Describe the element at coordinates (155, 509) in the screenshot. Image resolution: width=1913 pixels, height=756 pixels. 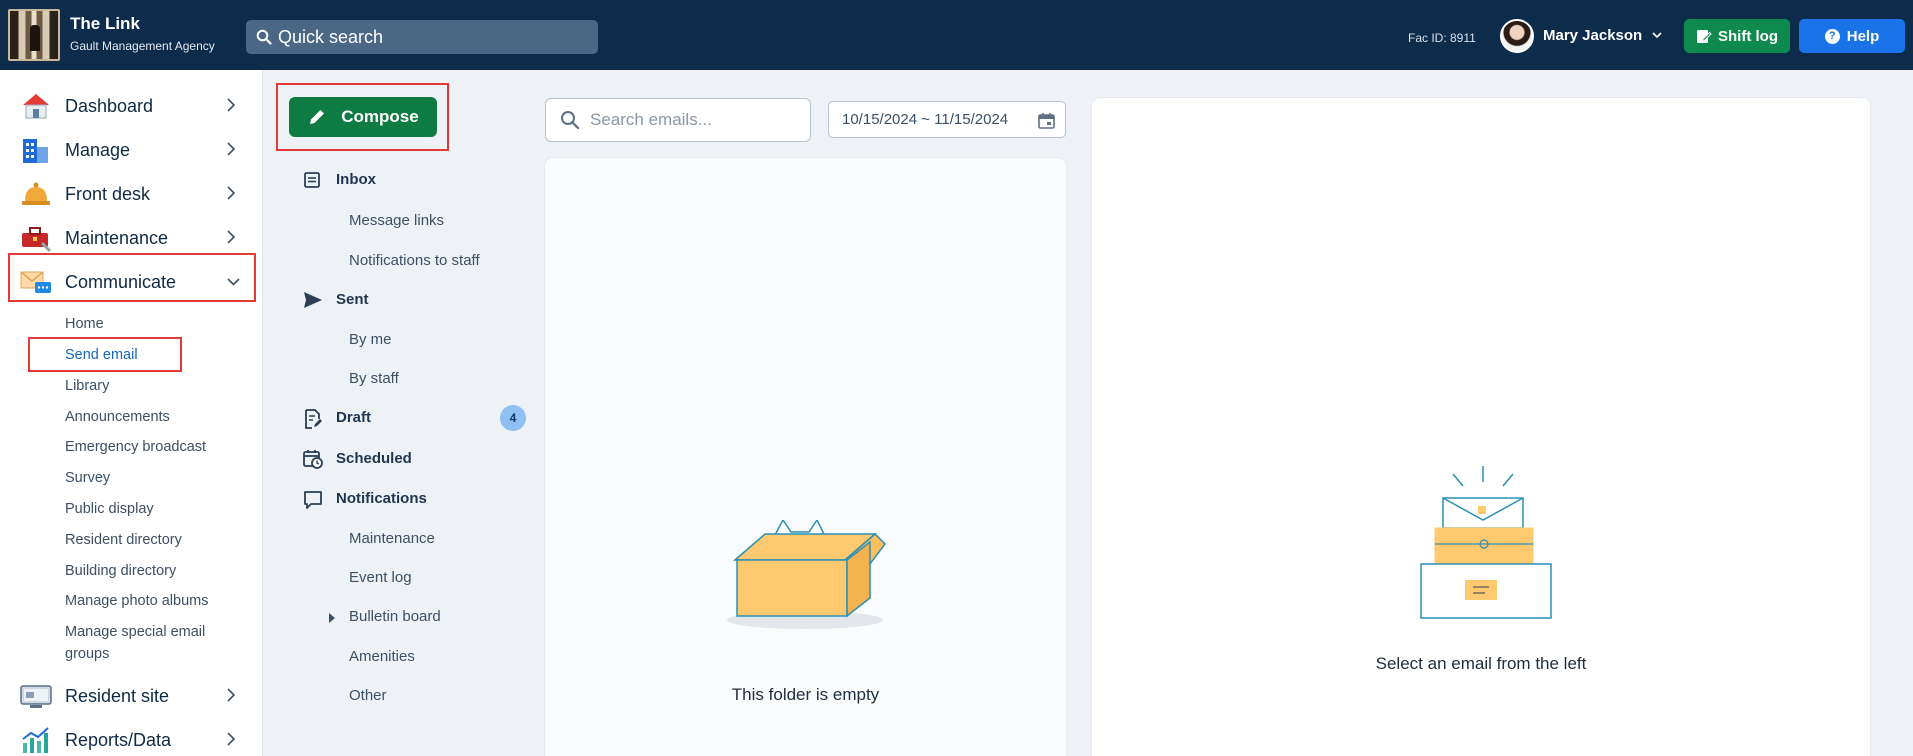
I see `sidebar-sub-public-display: Public display` at that location.